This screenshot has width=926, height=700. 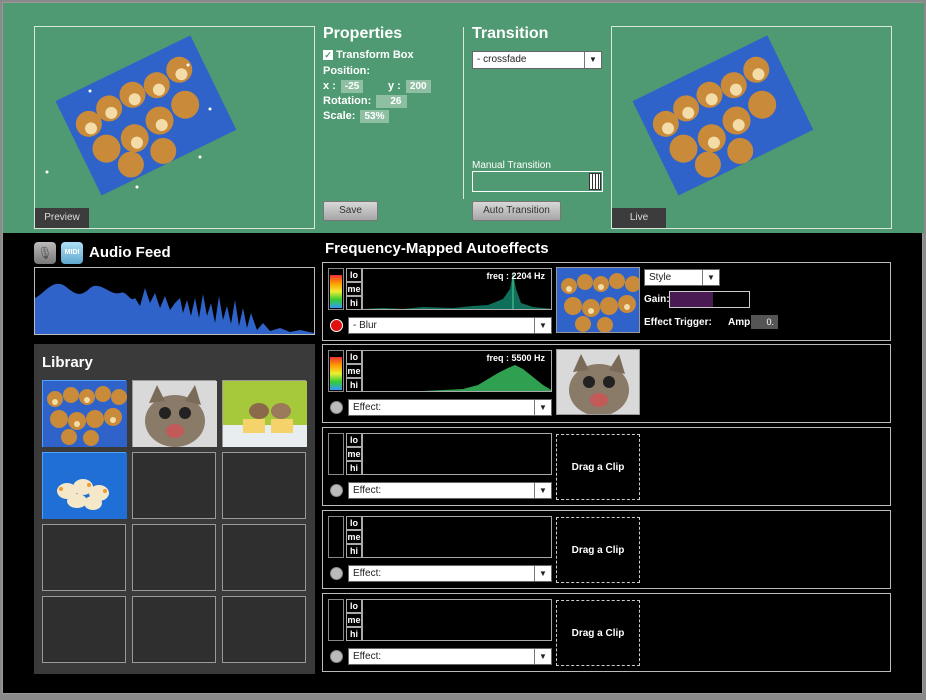 I want to click on properties-title: Properties, so click(x=363, y=33).